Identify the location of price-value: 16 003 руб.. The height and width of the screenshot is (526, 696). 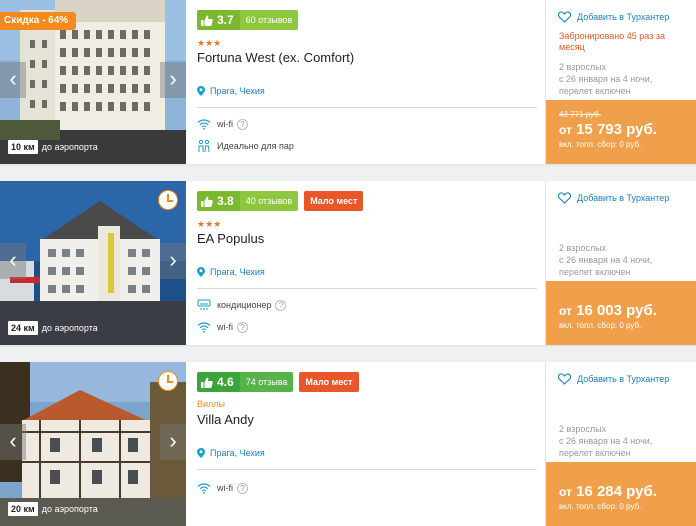
(616, 310).